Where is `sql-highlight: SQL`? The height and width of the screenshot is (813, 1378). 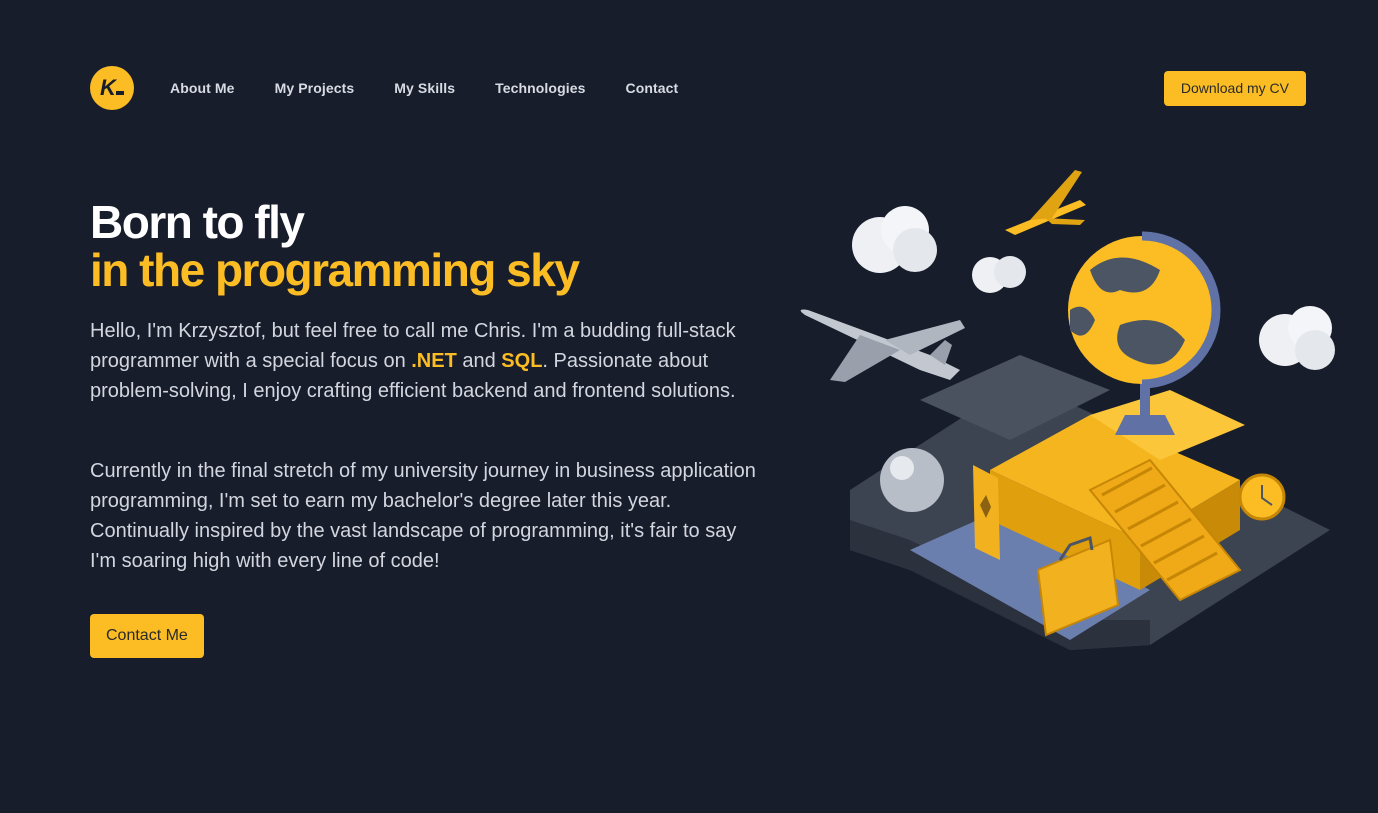
sql-highlight: SQL is located at coordinates (522, 361).